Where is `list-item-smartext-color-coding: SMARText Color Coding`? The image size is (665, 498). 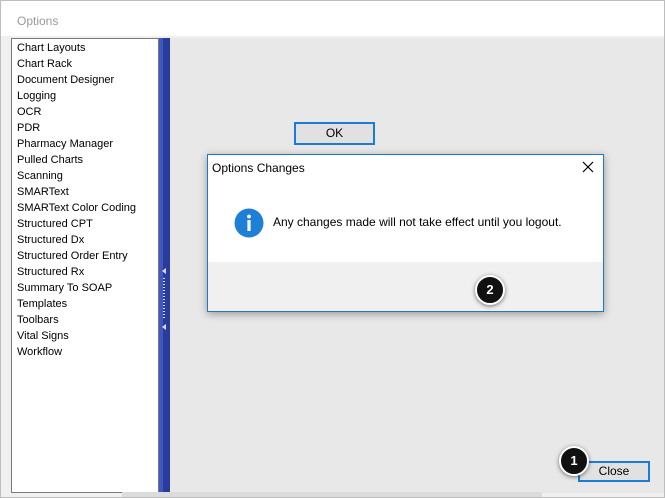 list-item-smartext-color-coding: SMARText Color Coding is located at coordinates (85, 208).